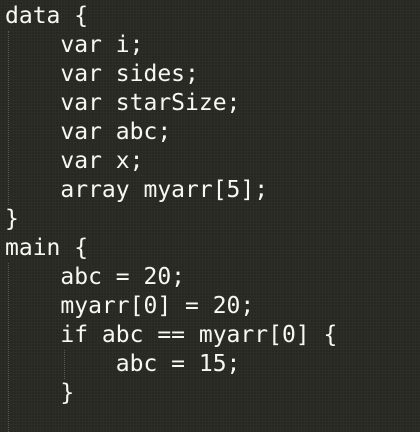 Image resolution: width=420 pixels, height=432 pixels. I want to click on code-line: var i;, so click(171, 45).